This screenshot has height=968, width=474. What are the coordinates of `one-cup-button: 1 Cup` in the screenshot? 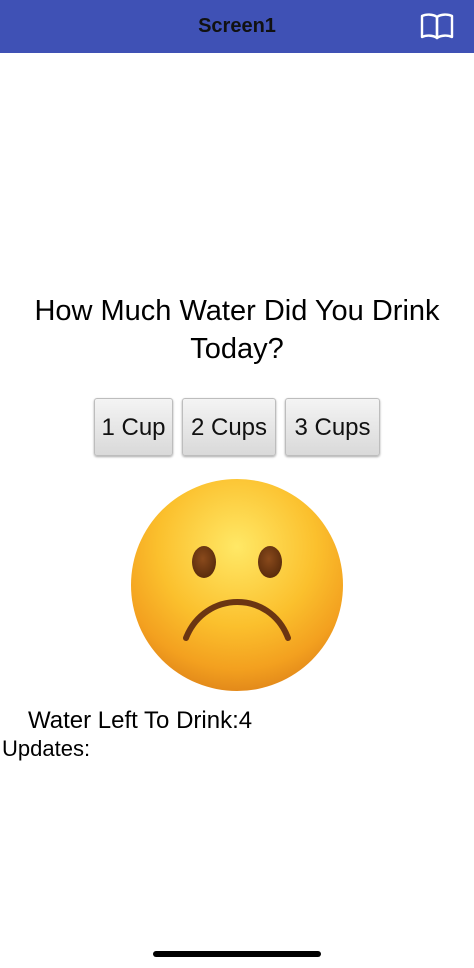 It's located at (133, 427).